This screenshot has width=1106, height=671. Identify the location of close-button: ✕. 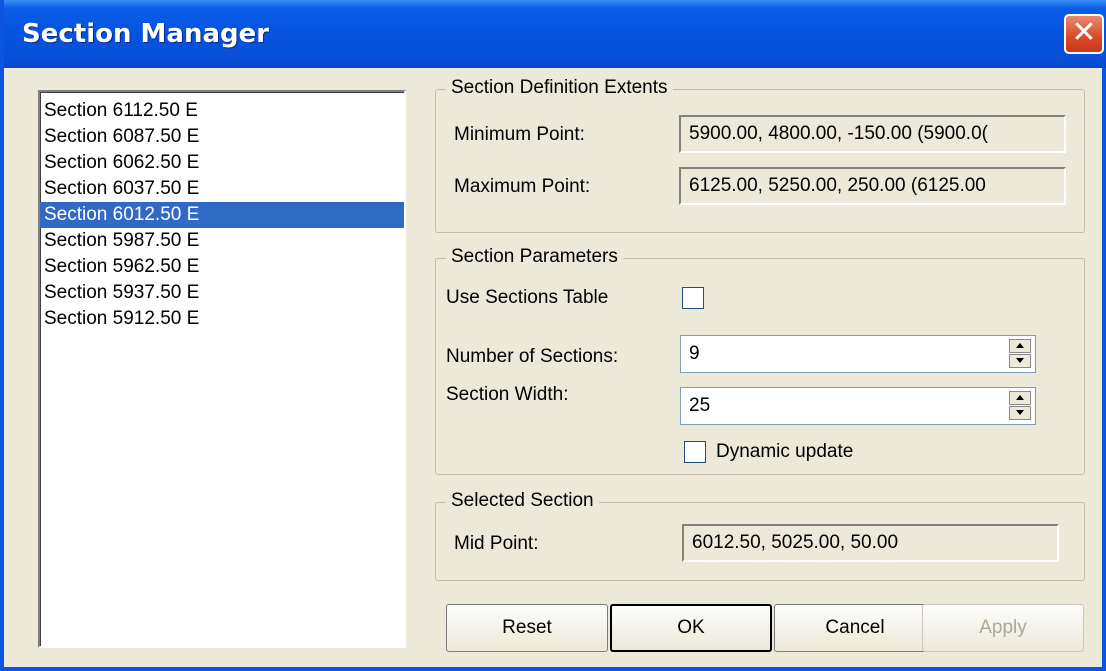
(1084, 34).